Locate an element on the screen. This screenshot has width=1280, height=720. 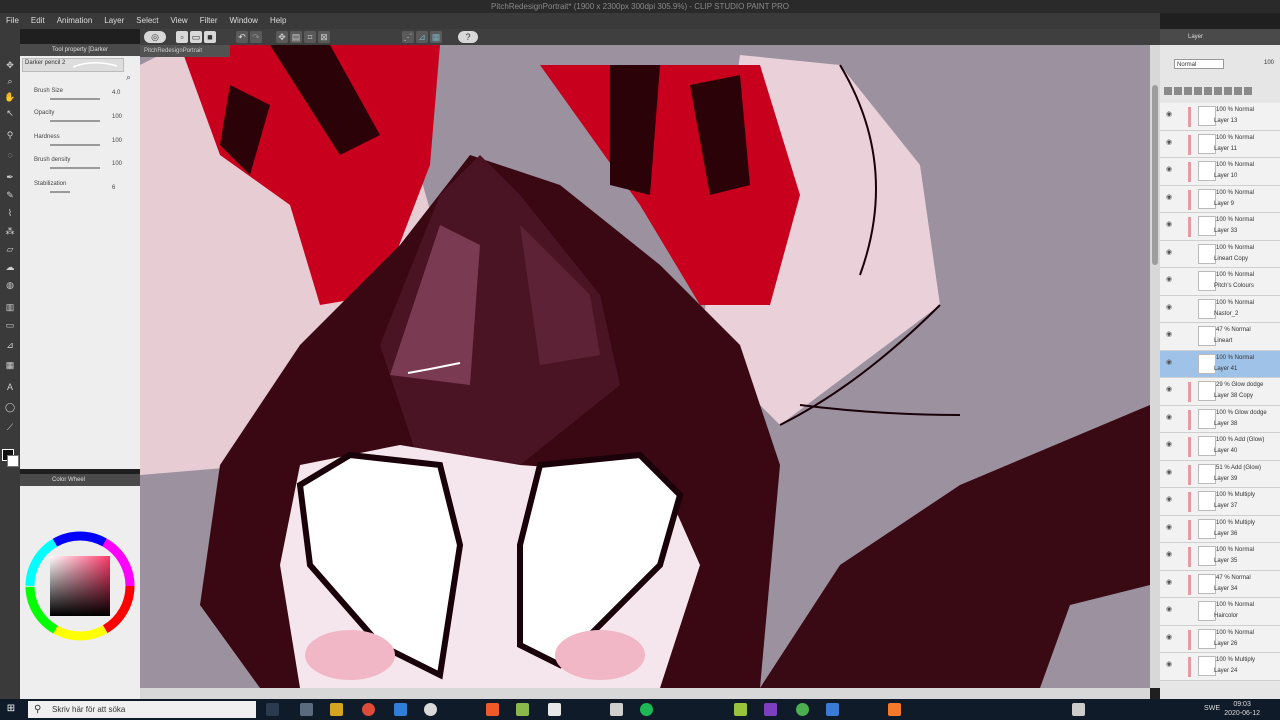
fill-tool-icon: ◍ is located at coordinates (10, 285).